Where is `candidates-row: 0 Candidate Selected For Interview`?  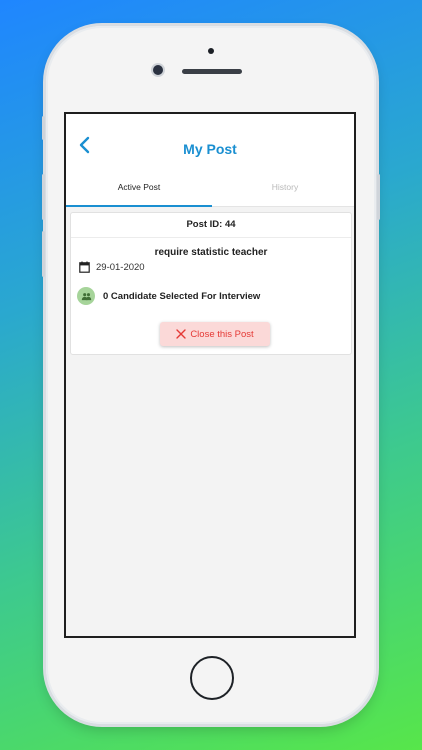 candidates-row: 0 Candidate Selected For Interview is located at coordinates (168, 296).